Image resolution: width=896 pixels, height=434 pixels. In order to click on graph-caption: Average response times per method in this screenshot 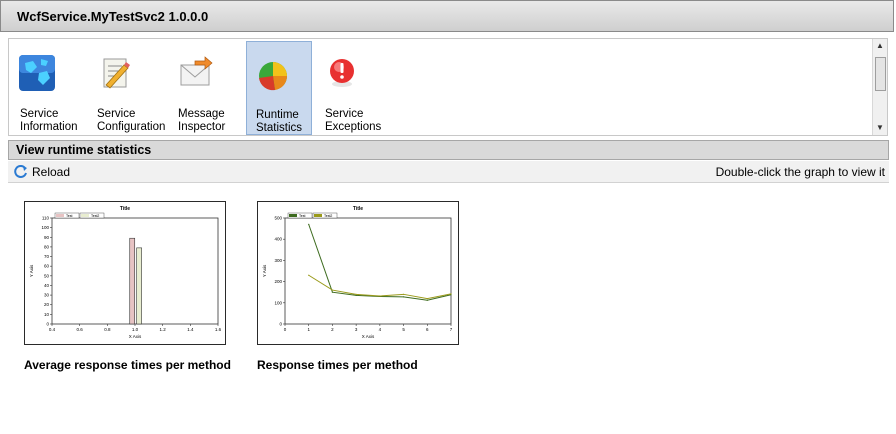, I will do `click(127, 365)`.